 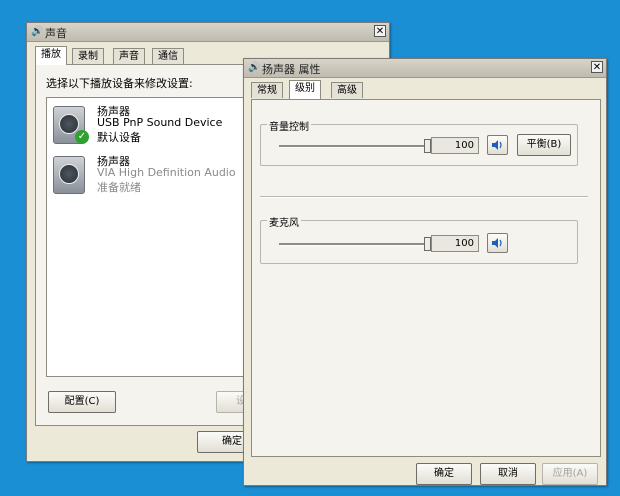 I want to click on microphone-slider-track, so click(x=354, y=244).